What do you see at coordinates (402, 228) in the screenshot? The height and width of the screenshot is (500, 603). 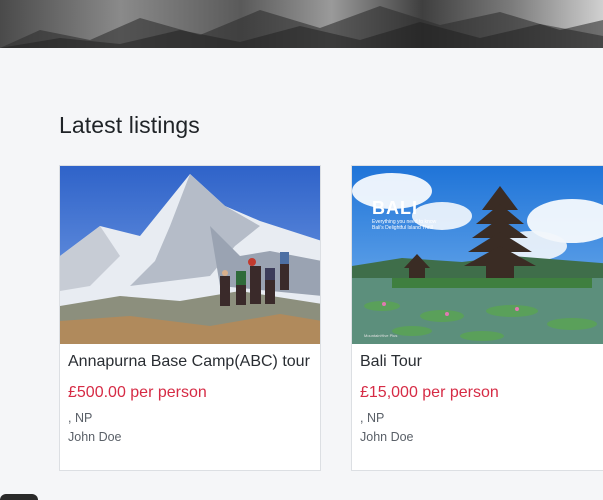 I see `bali-image-line2: Bali's Delightful Island Thrill` at bounding box center [402, 228].